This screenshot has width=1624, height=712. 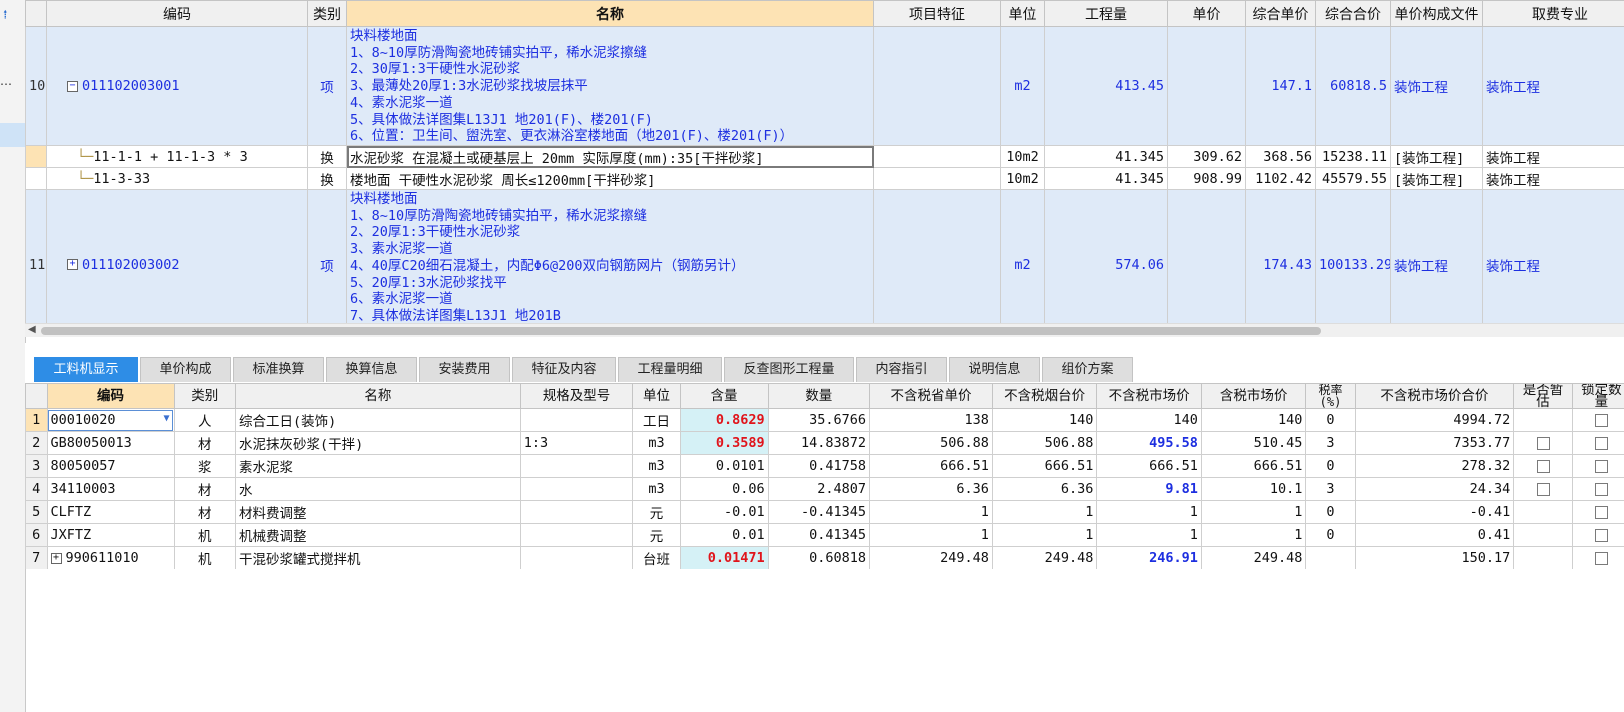 I want to click on market-tax-price-cell: 140, so click(x=1253, y=420).